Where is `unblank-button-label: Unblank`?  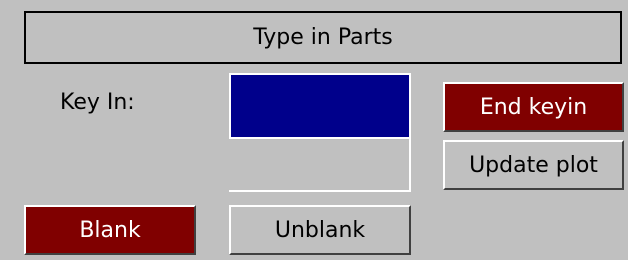 unblank-button-label: Unblank is located at coordinates (320, 230).